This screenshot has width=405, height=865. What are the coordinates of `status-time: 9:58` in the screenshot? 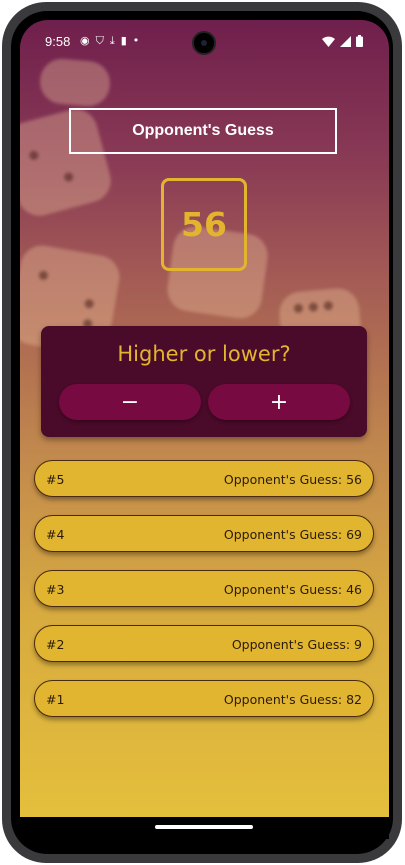 It's located at (58, 41).